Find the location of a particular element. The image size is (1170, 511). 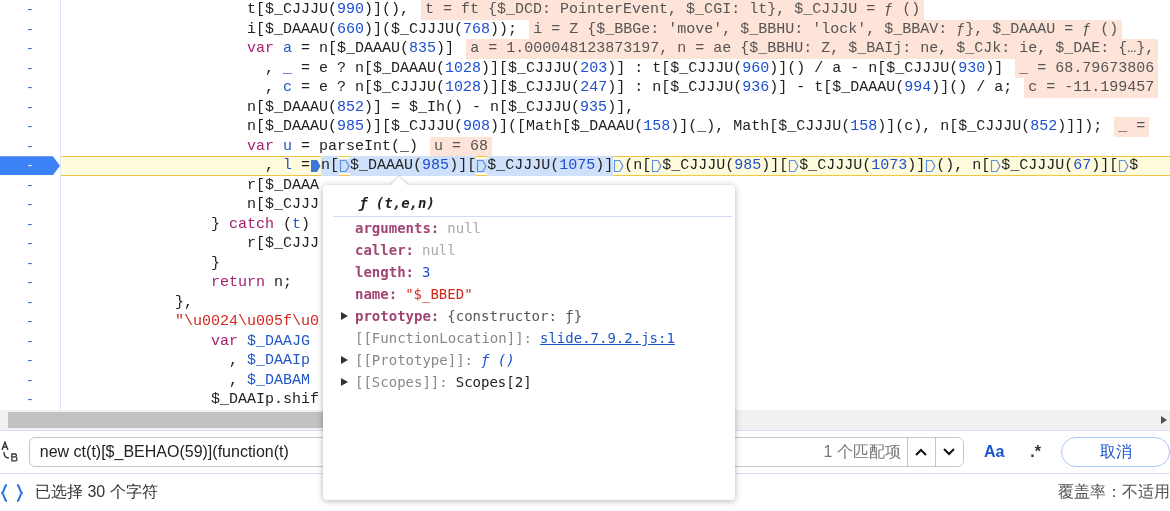

code-token: 994 is located at coordinates (918, 88).